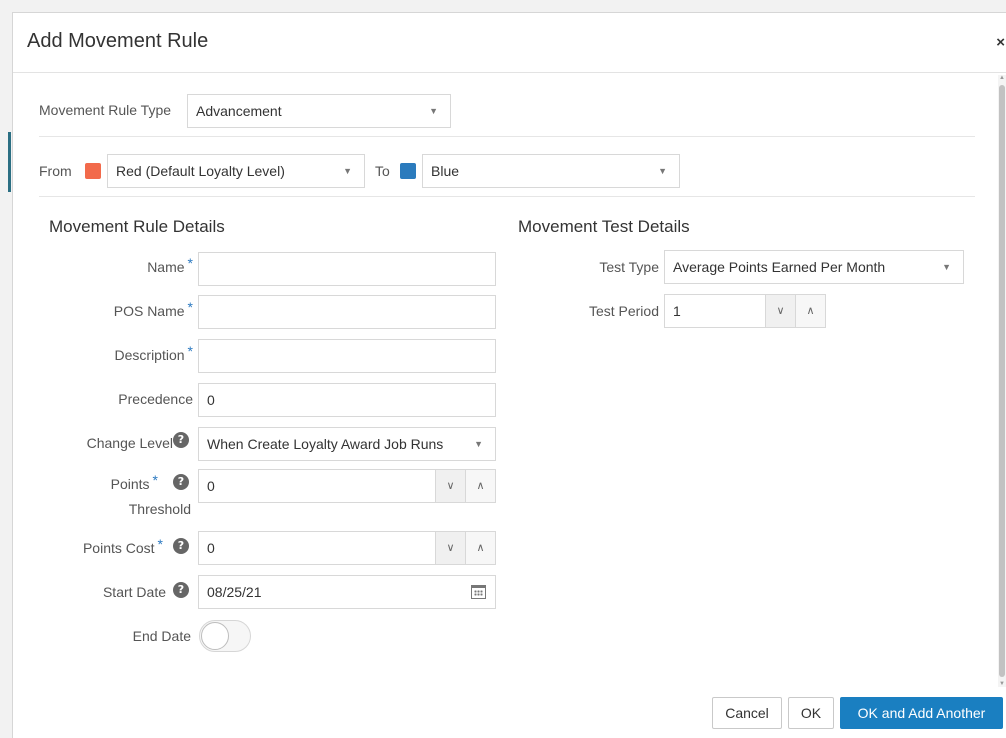 The width and height of the screenshot is (1006, 738). What do you see at coordinates (478, 592) in the screenshot?
I see `calendar-icon` at bounding box center [478, 592].